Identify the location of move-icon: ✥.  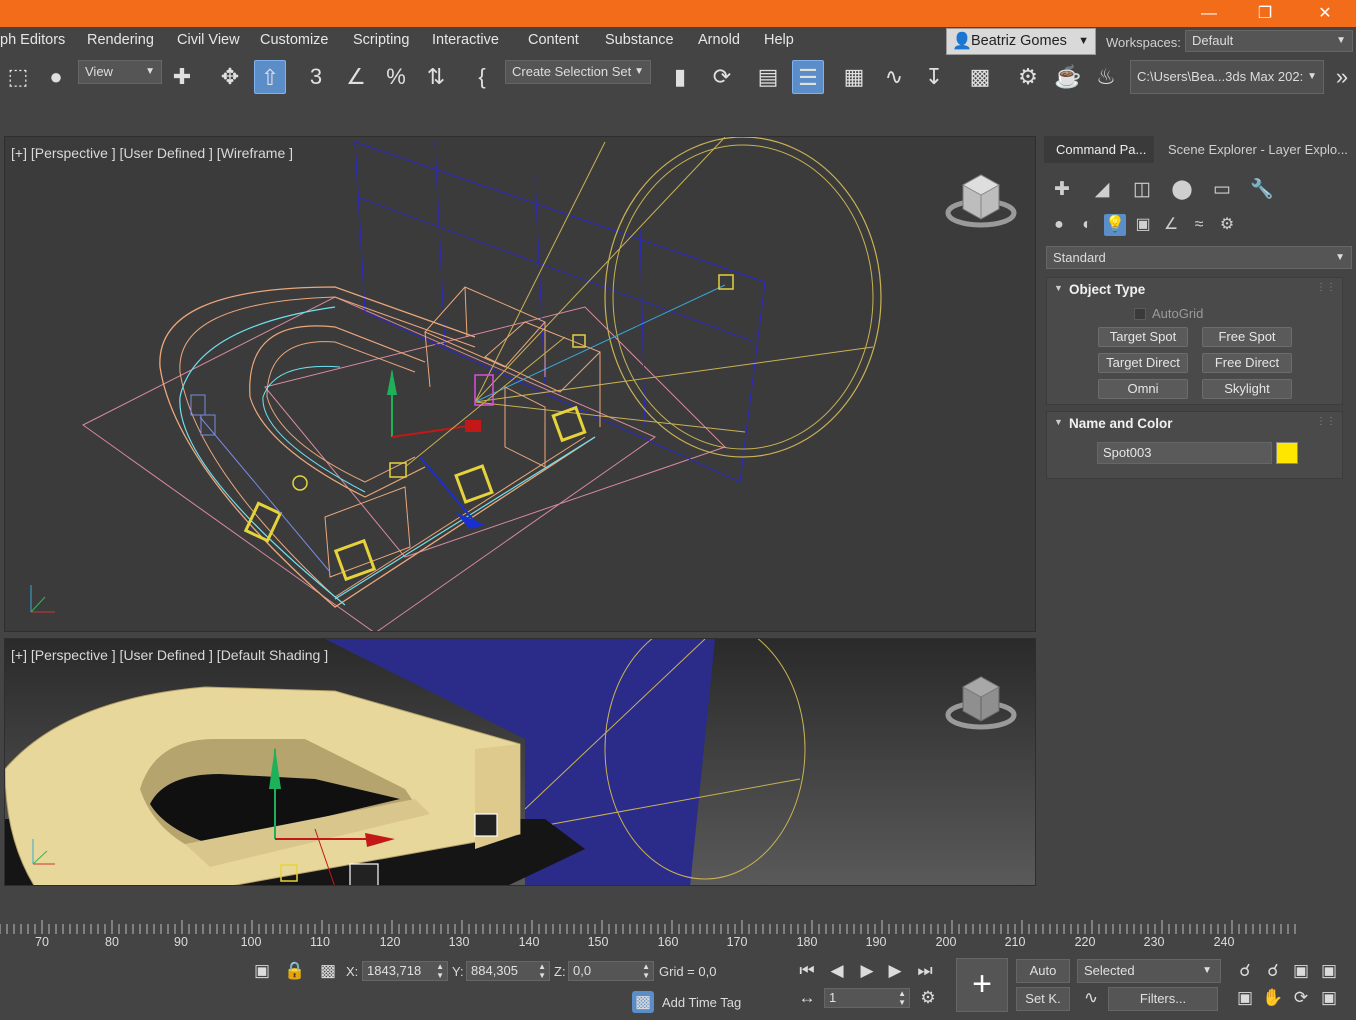
(230, 77).